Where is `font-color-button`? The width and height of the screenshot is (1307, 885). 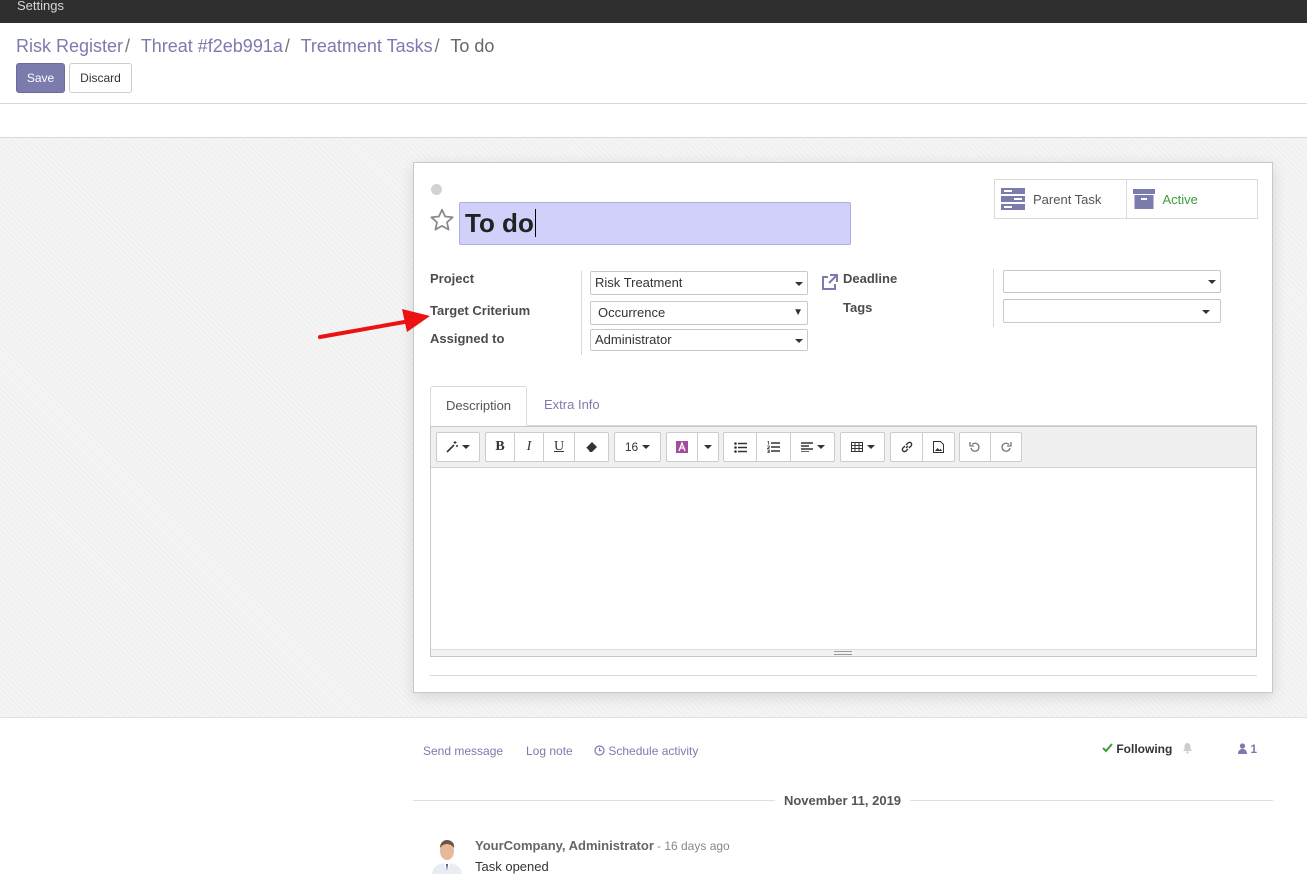 font-color-button is located at coordinates (682, 447).